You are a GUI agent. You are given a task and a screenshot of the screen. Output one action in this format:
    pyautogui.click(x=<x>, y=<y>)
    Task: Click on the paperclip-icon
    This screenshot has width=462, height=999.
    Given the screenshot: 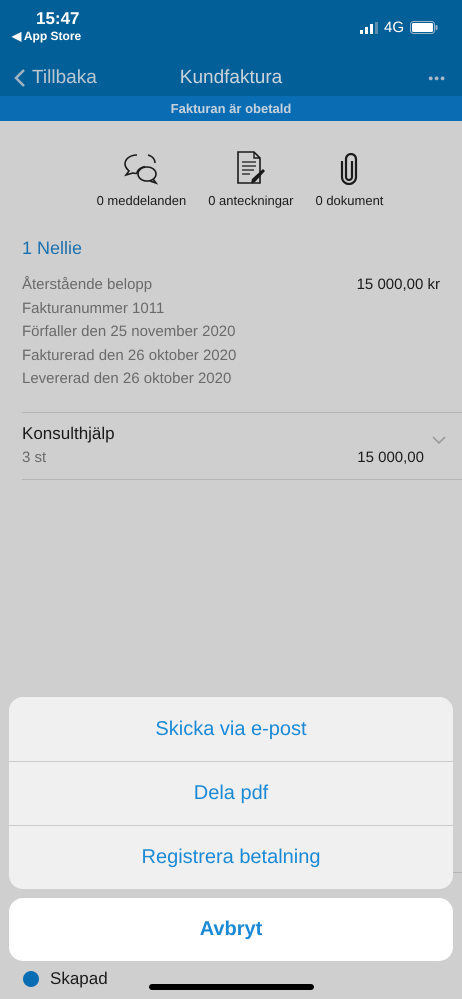 What is the action you would take?
    pyautogui.click(x=349, y=169)
    